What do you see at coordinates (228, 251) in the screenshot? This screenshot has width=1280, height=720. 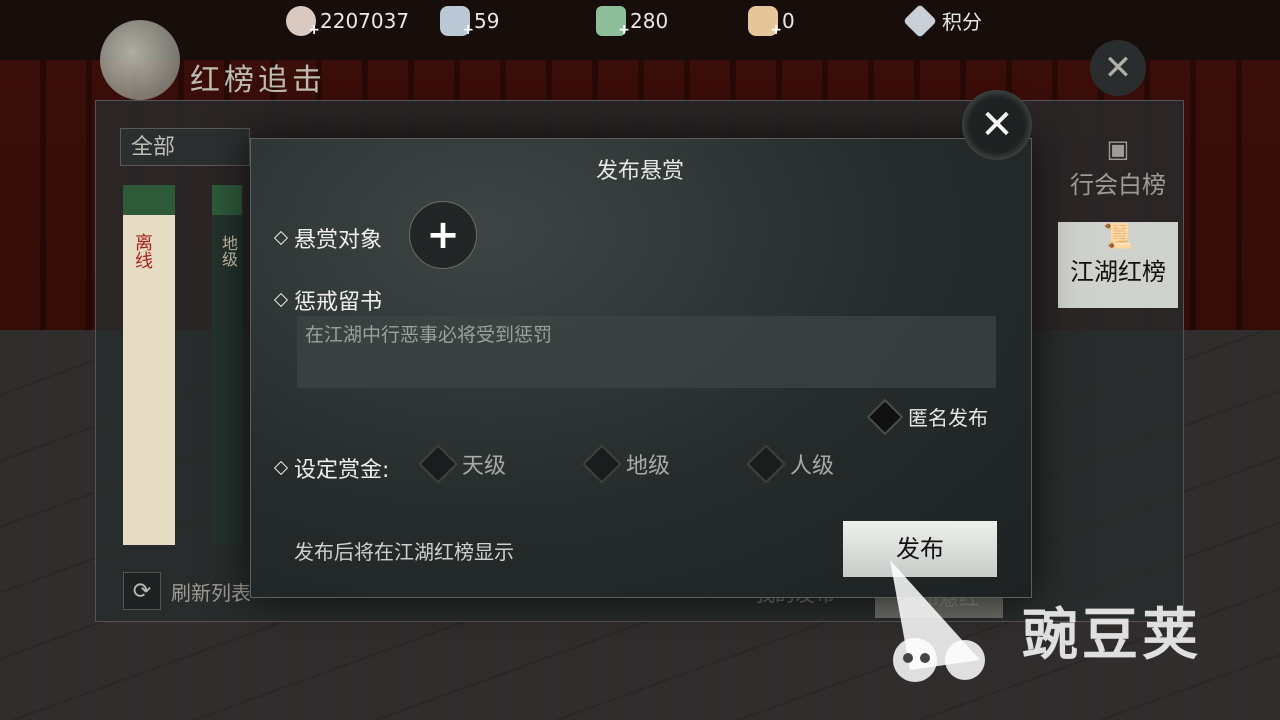 I see `card-tier-text: 地级` at bounding box center [228, 251].